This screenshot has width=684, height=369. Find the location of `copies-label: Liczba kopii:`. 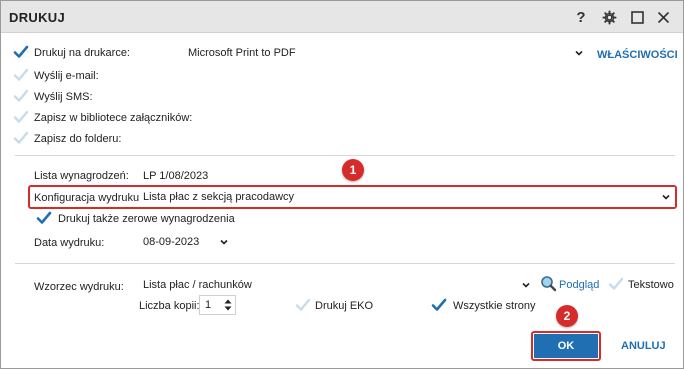

copies-label: Liczba kopii: is located at coordinates (169, 306).